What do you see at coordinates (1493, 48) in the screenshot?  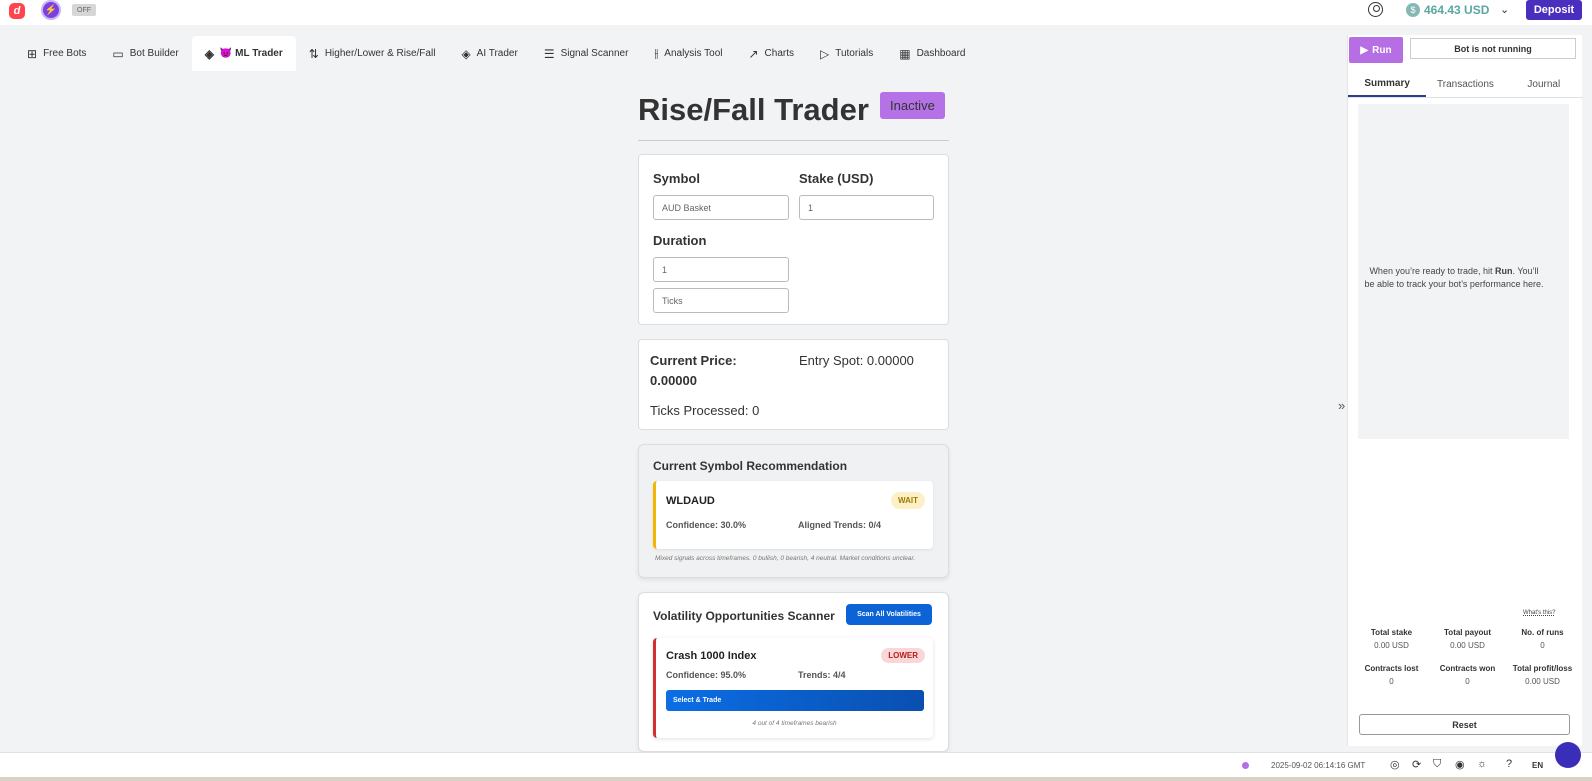 I see `bot-status: Bot is not running` at bounding box center [1493, 48].